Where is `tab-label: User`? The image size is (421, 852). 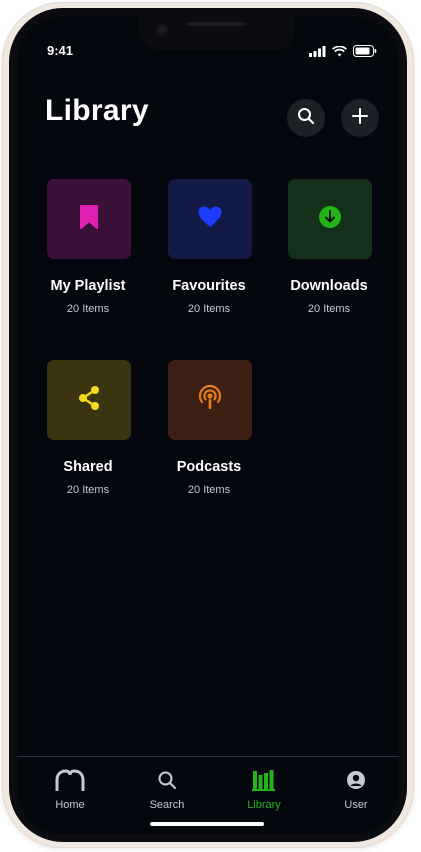
tab-label: User is located at coordinates (356, 805).